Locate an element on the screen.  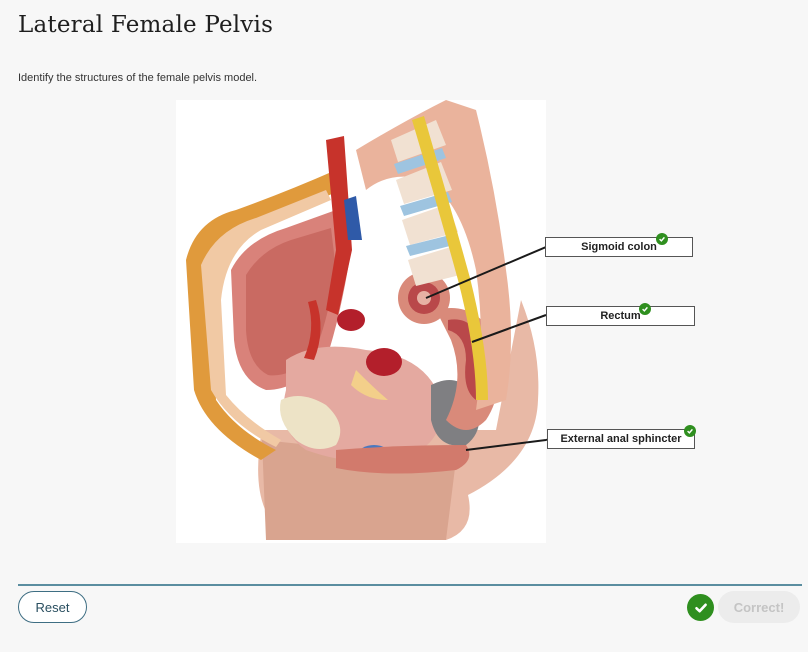
page-title: Lateral Female Pelvis is located at coordinates (146, 25).